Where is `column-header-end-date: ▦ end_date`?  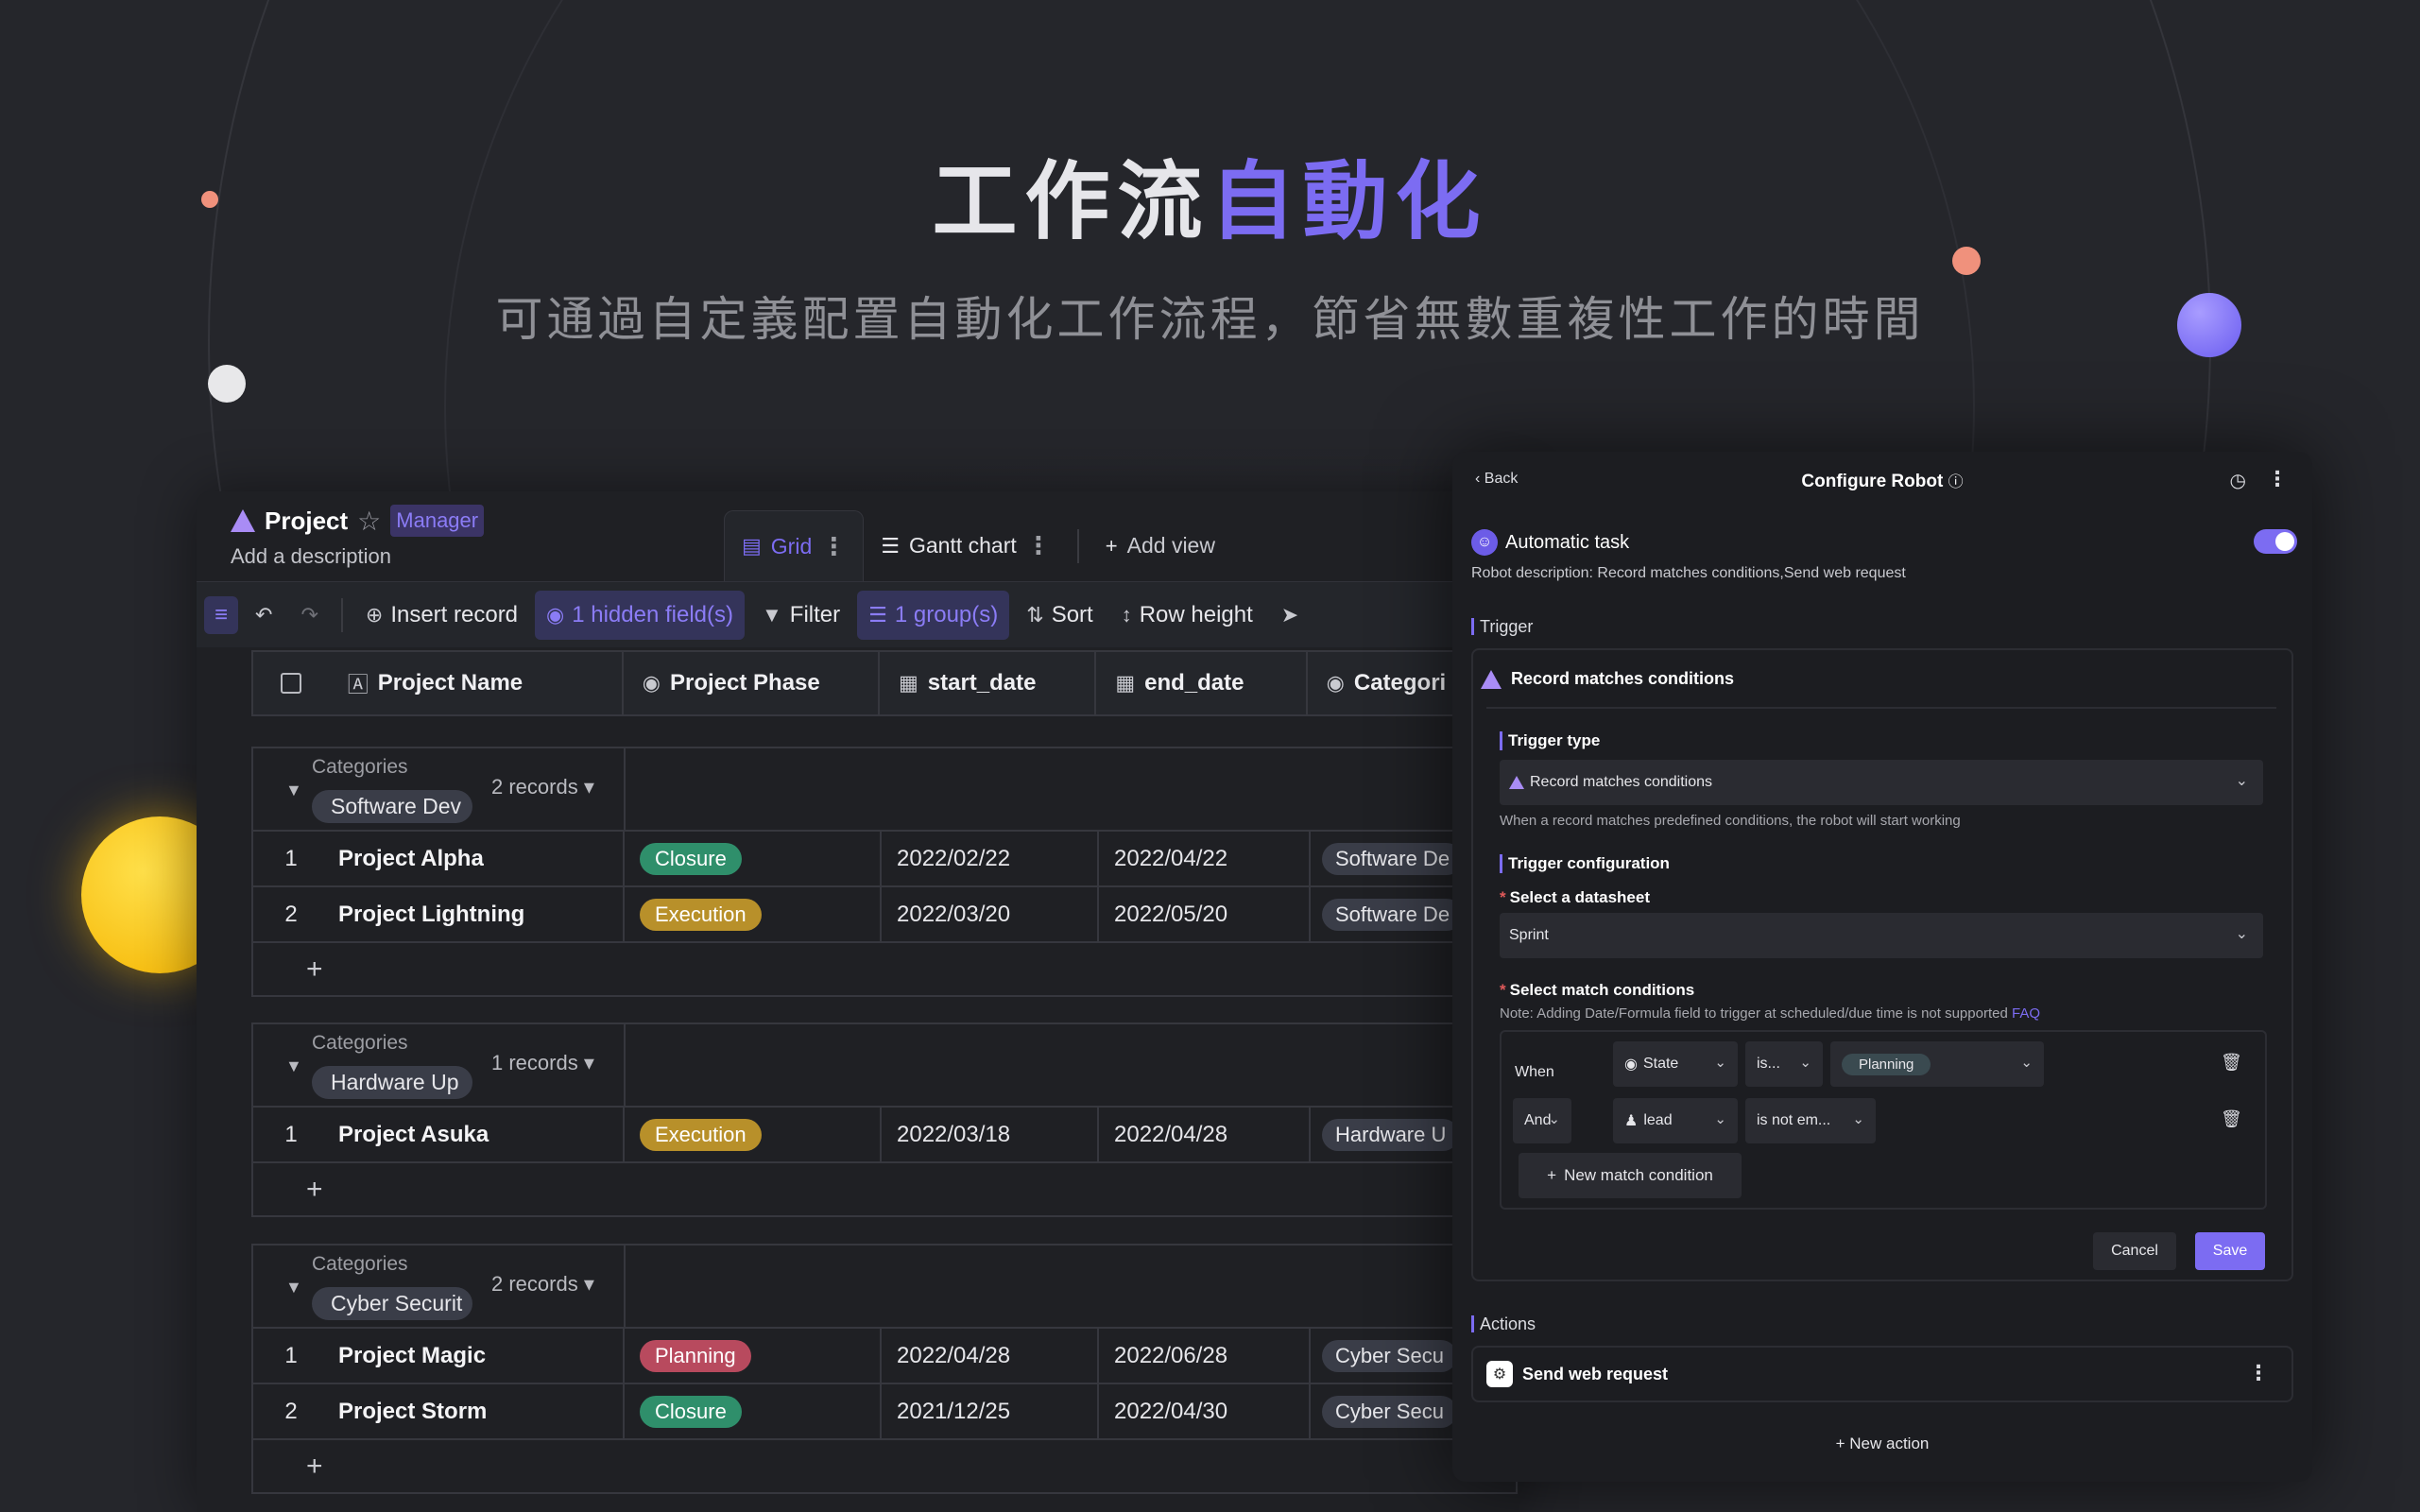 column-header-end-date: ▦ end_date is located at coordinates (1202, 683).